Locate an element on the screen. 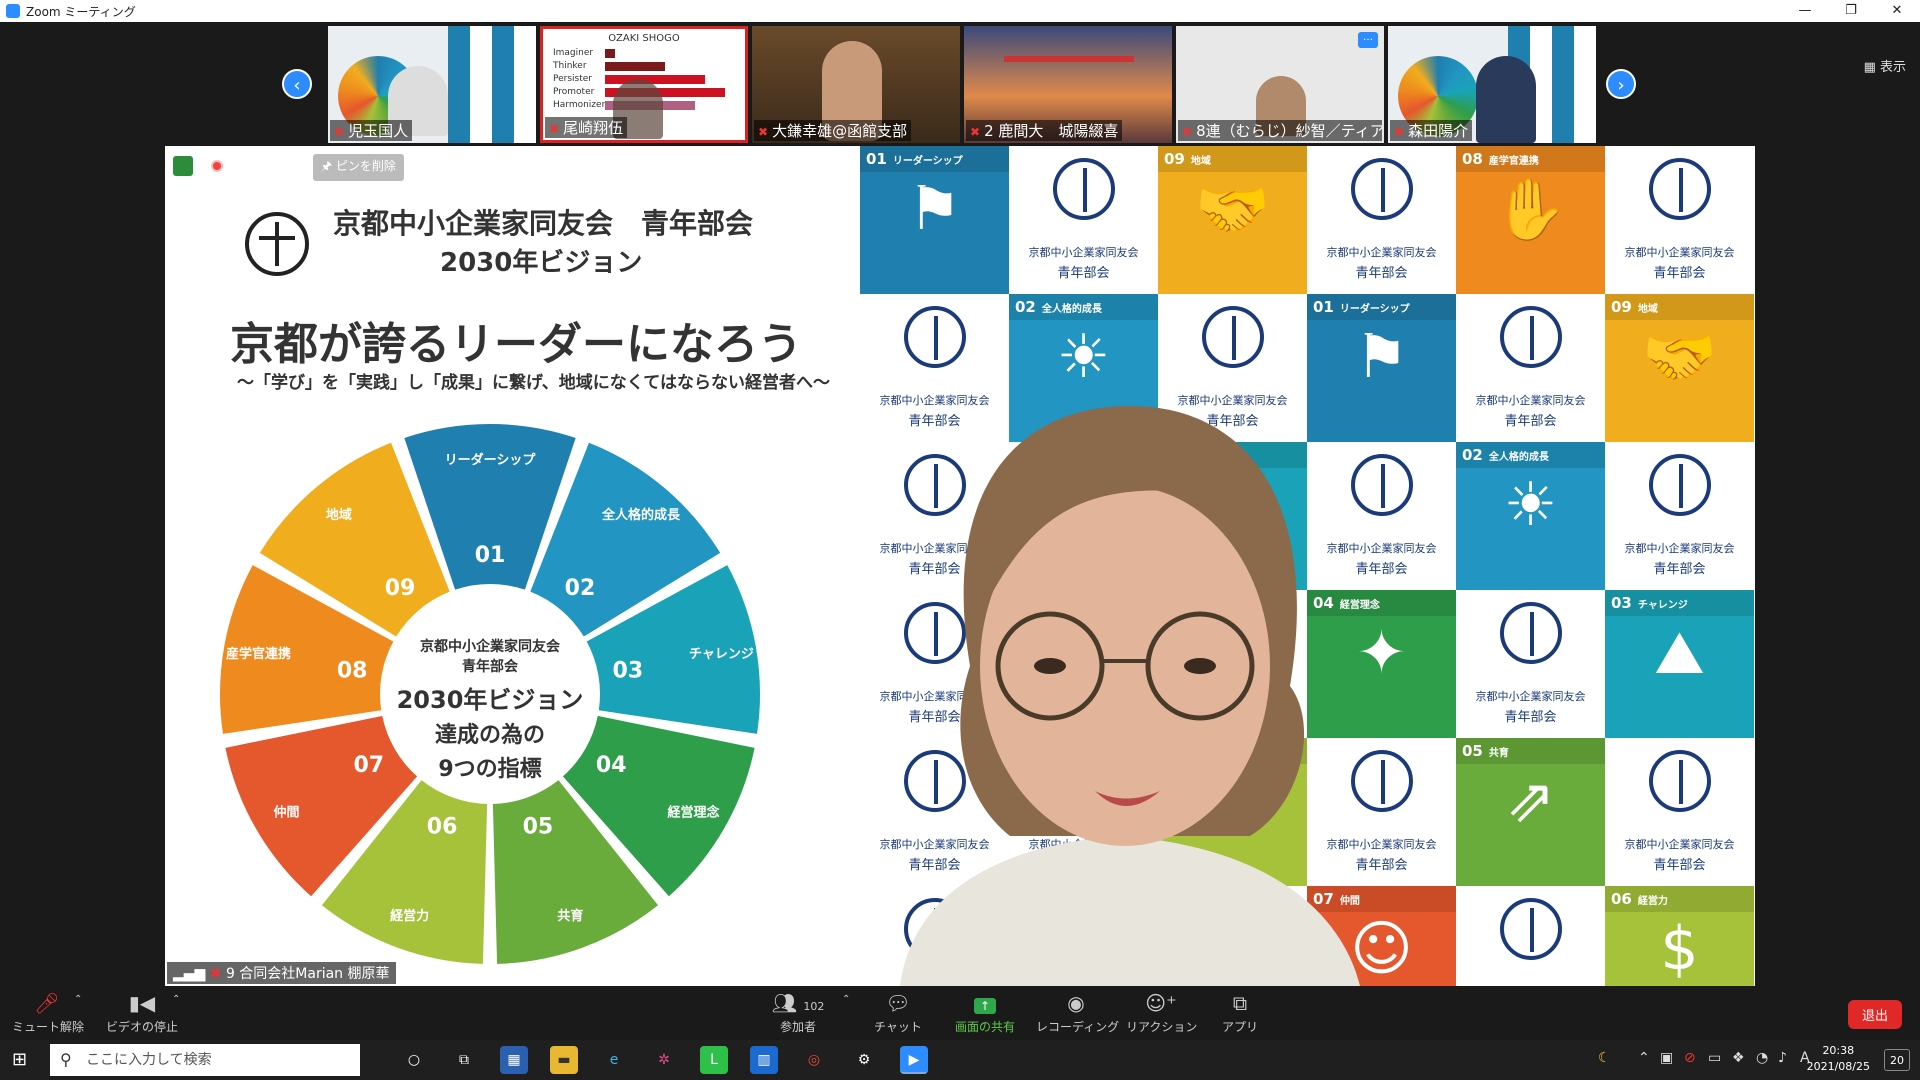  participant-tile: ✖ 大鎌幸雄@函館支部 is located at coordinates (856, 84).